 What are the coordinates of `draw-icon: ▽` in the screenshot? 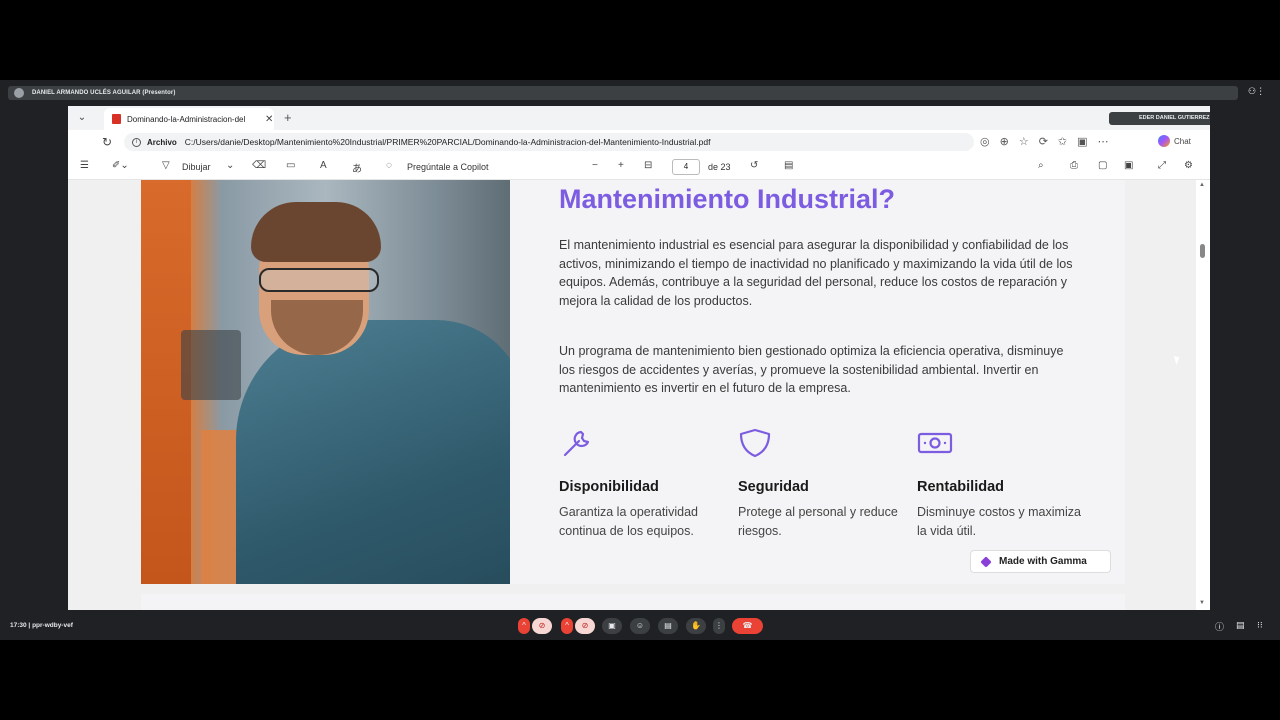 It's located at (166, 165).